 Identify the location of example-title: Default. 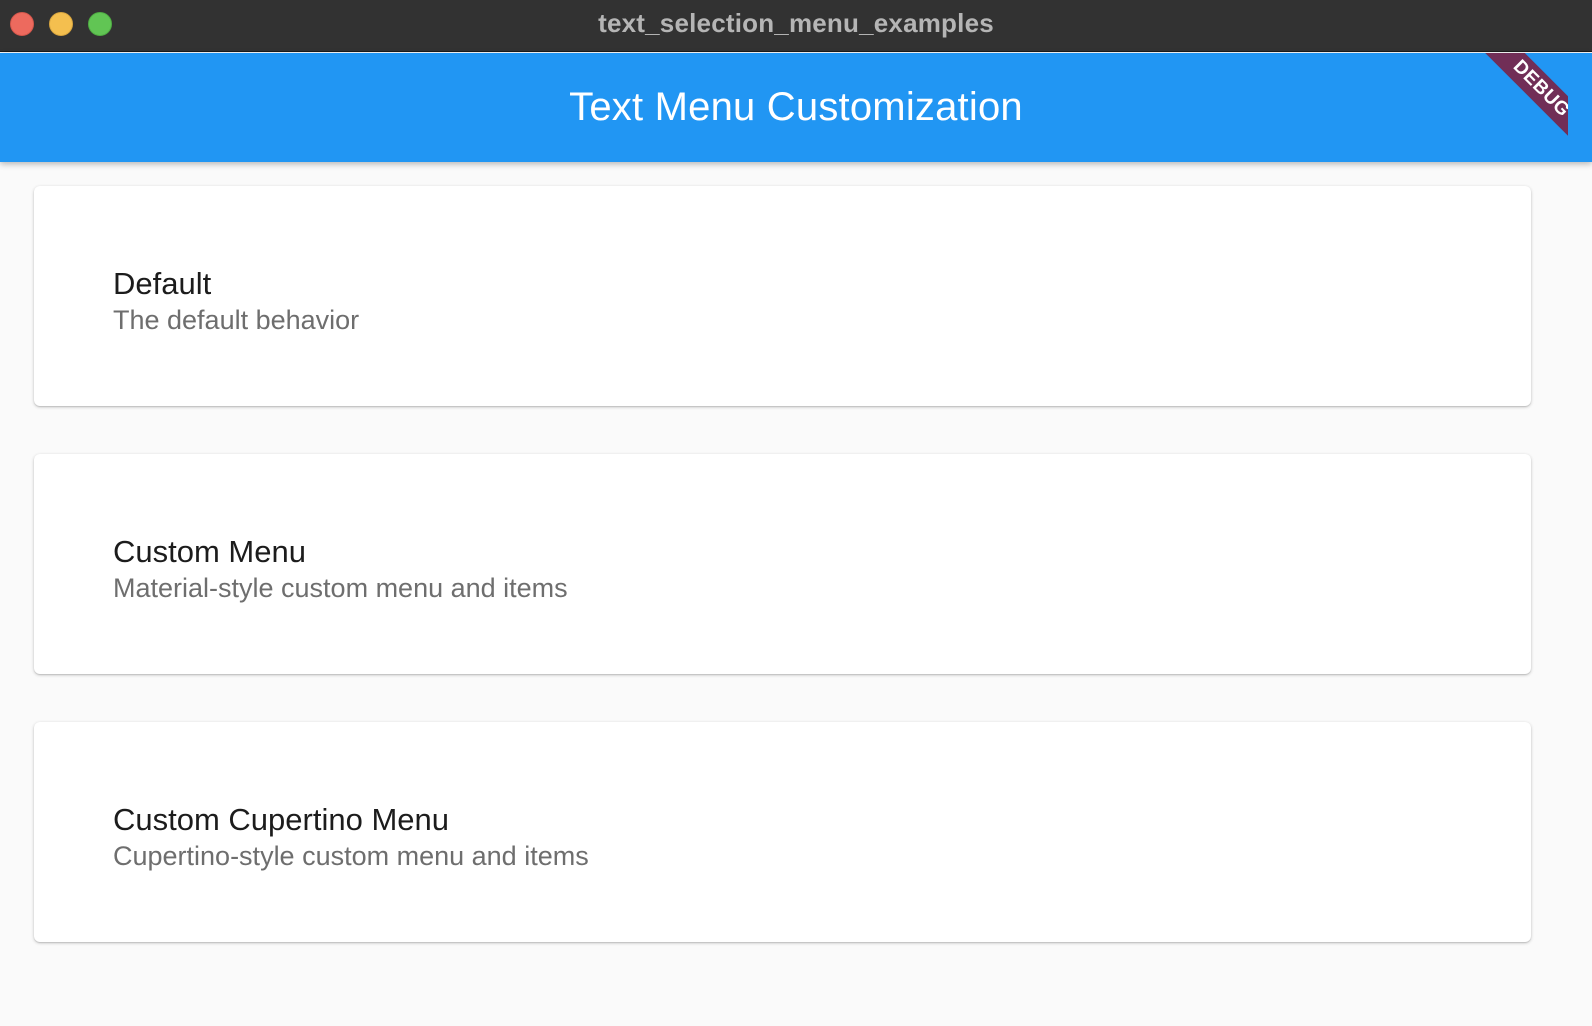
(162, 283).